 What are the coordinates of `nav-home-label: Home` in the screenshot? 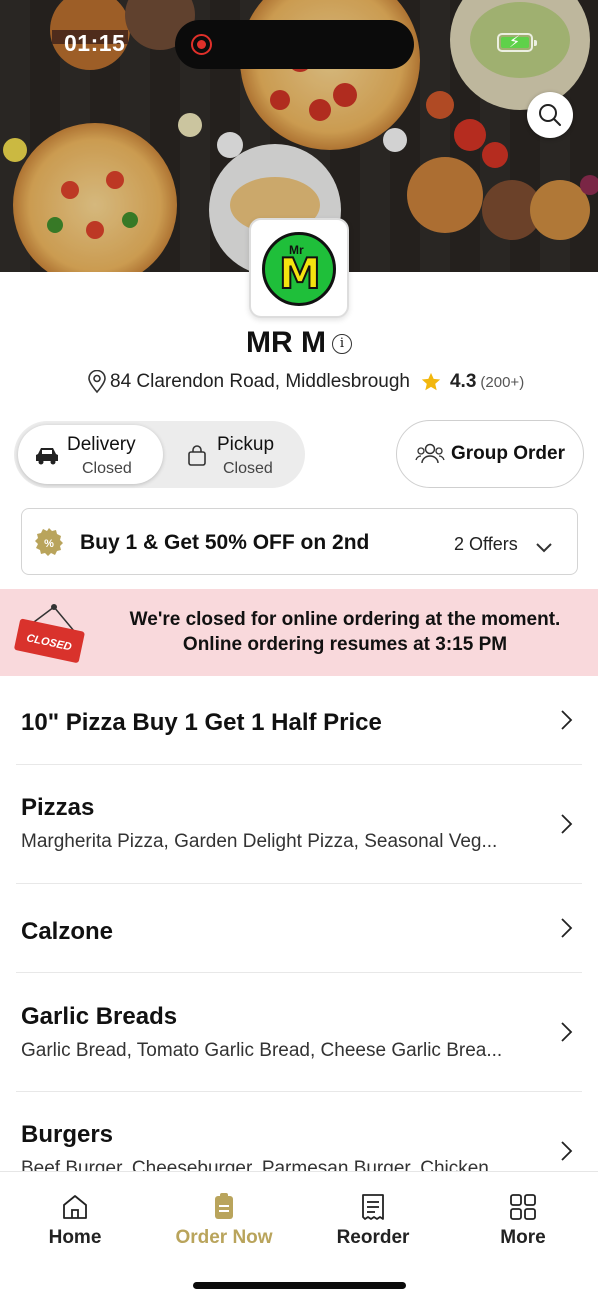 It's located at (75, 1237).